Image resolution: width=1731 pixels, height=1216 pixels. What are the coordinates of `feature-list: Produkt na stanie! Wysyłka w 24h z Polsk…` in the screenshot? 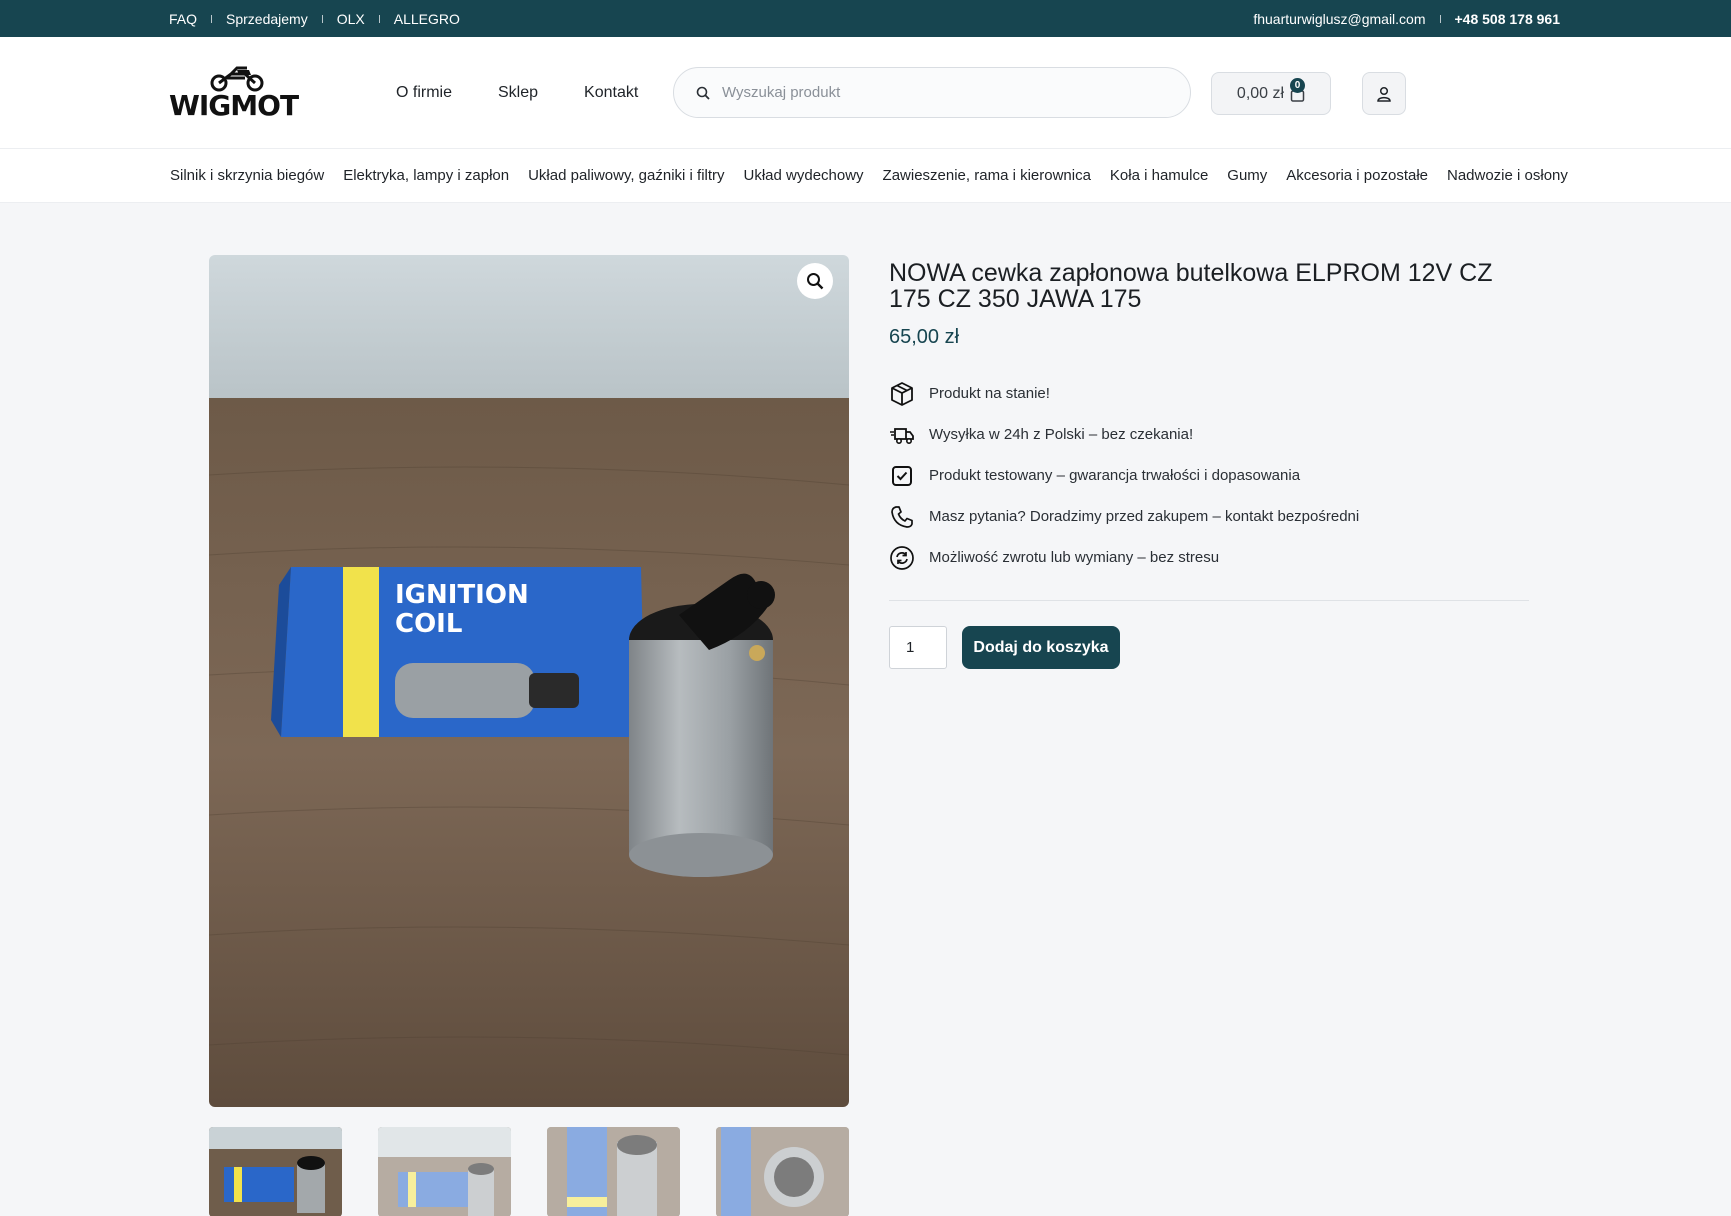 It's located at (1209, 475).